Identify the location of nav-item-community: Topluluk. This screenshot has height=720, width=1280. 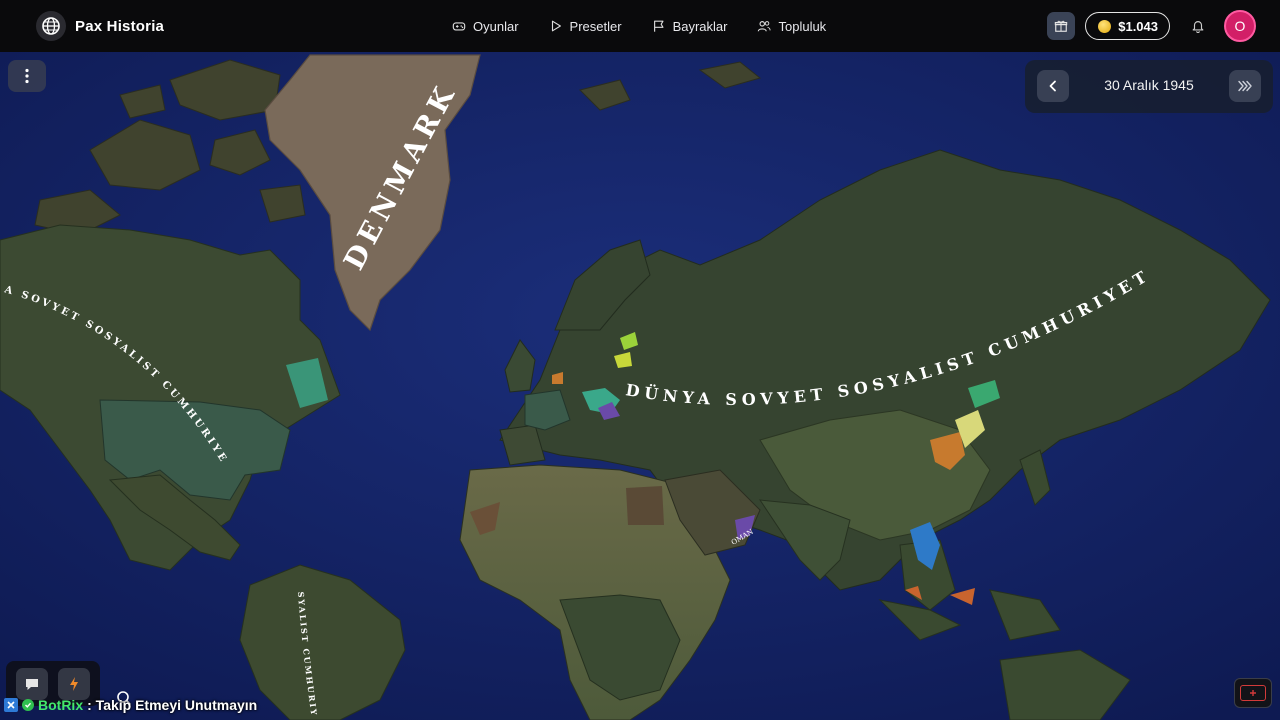
(791, 26).